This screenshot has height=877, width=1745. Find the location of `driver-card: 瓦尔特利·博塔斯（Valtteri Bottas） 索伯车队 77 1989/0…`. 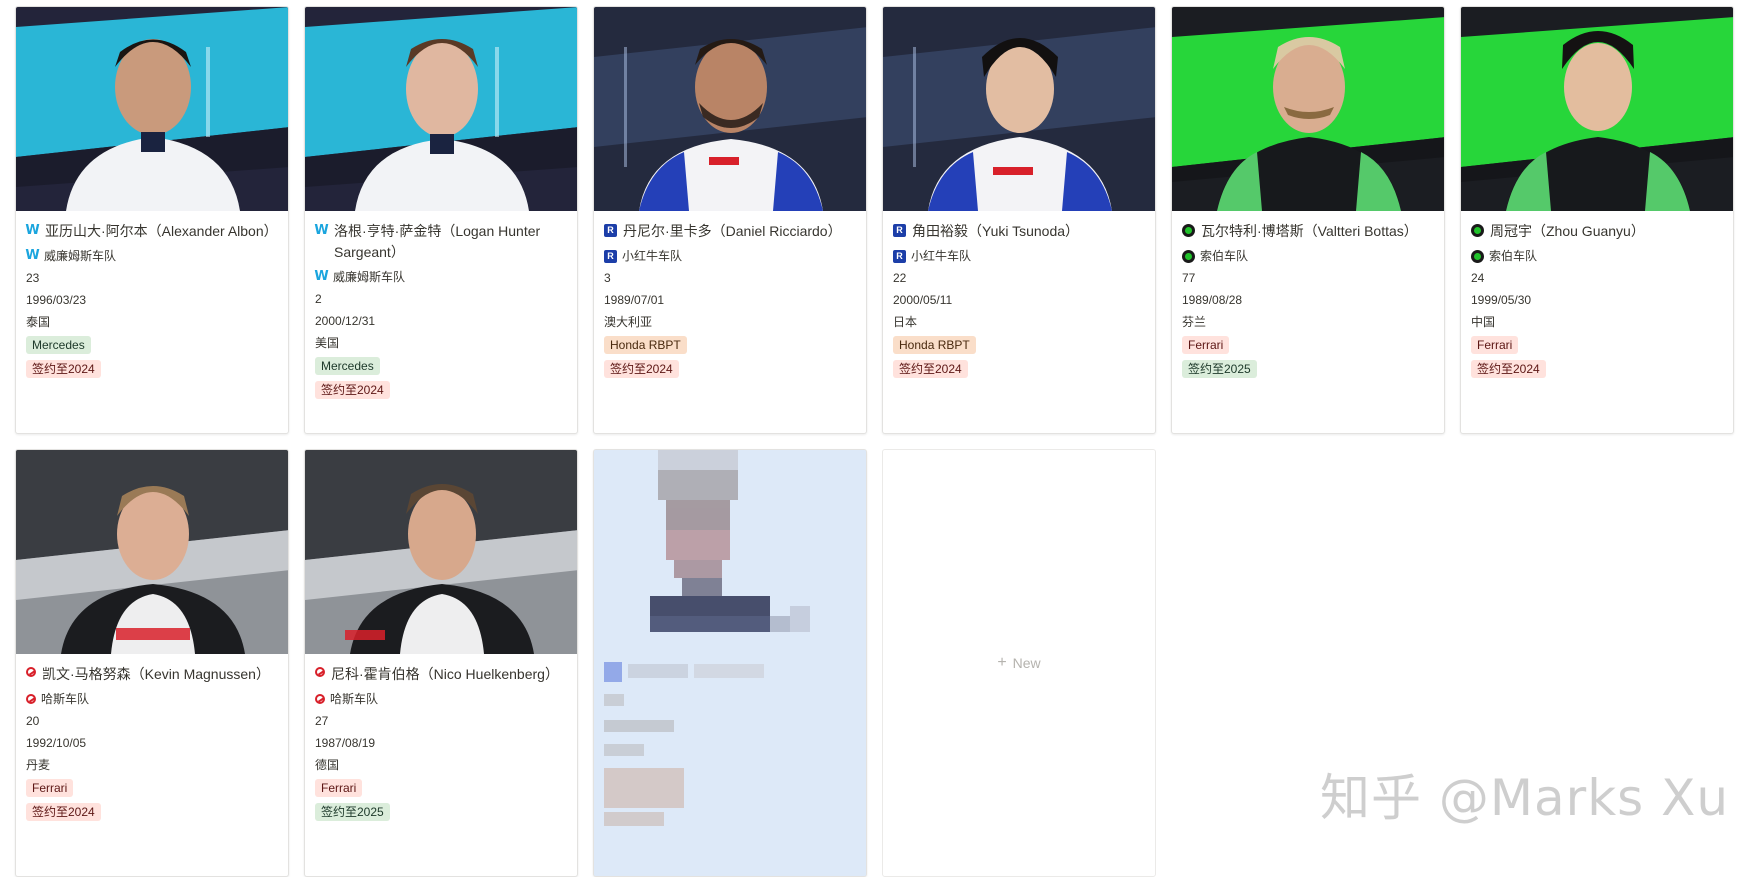

driver-card: 瓦尔特利·博塔斯（Valtteri Bottas） 索伯车队 77 1989/0… is located at coordinates (1308, 220).